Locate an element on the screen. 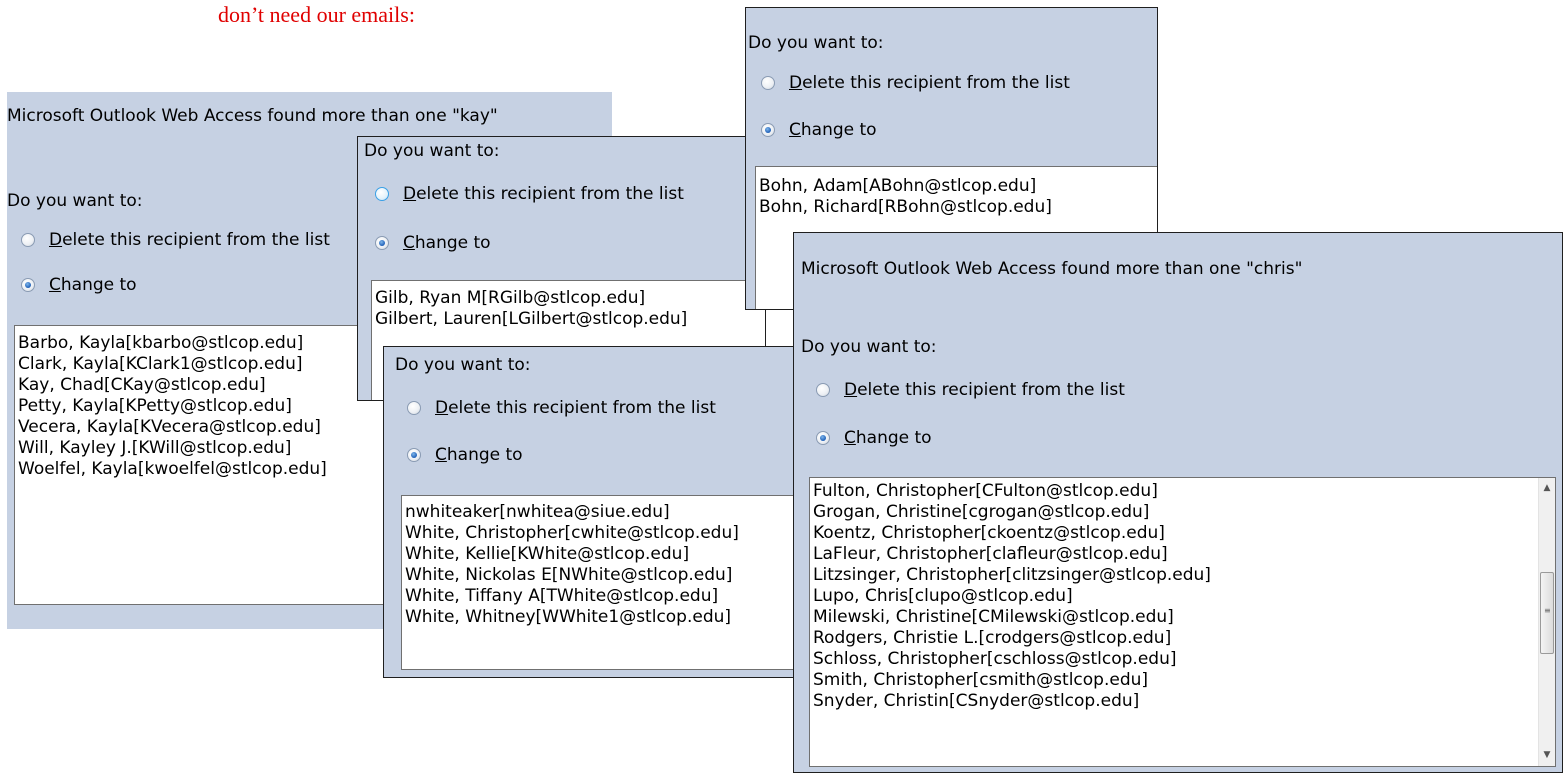 The width and height of the screenshot is (1567, 780). list-item: Koentz, Christopher[ckoentz@stlcop.edu] is located at coordinates (1182, 533).